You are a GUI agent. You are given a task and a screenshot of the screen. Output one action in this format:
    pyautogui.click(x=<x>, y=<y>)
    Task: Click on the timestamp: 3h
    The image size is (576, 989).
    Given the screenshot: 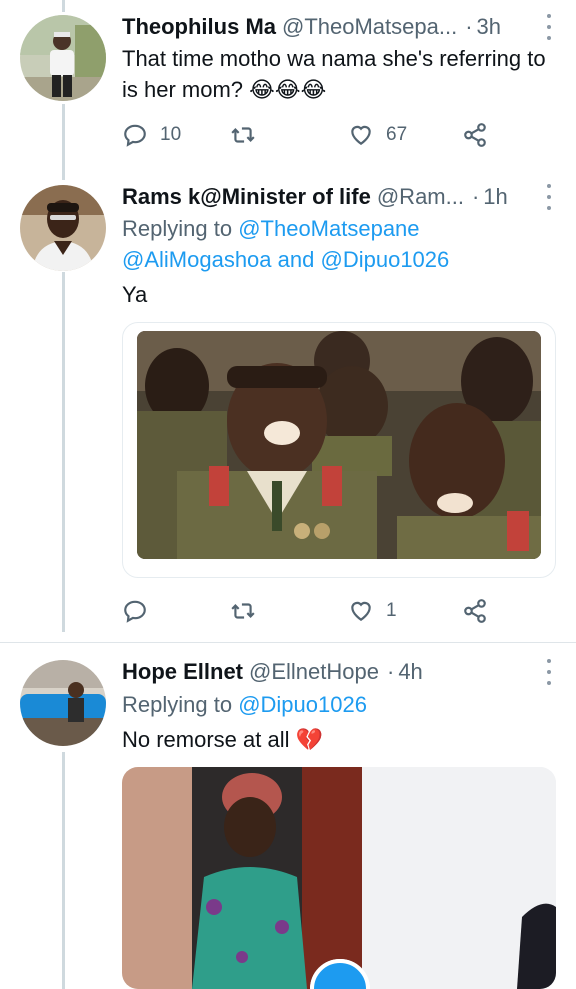 What is the action you would take?
    pyautogui.click(x=489, y=27)
    